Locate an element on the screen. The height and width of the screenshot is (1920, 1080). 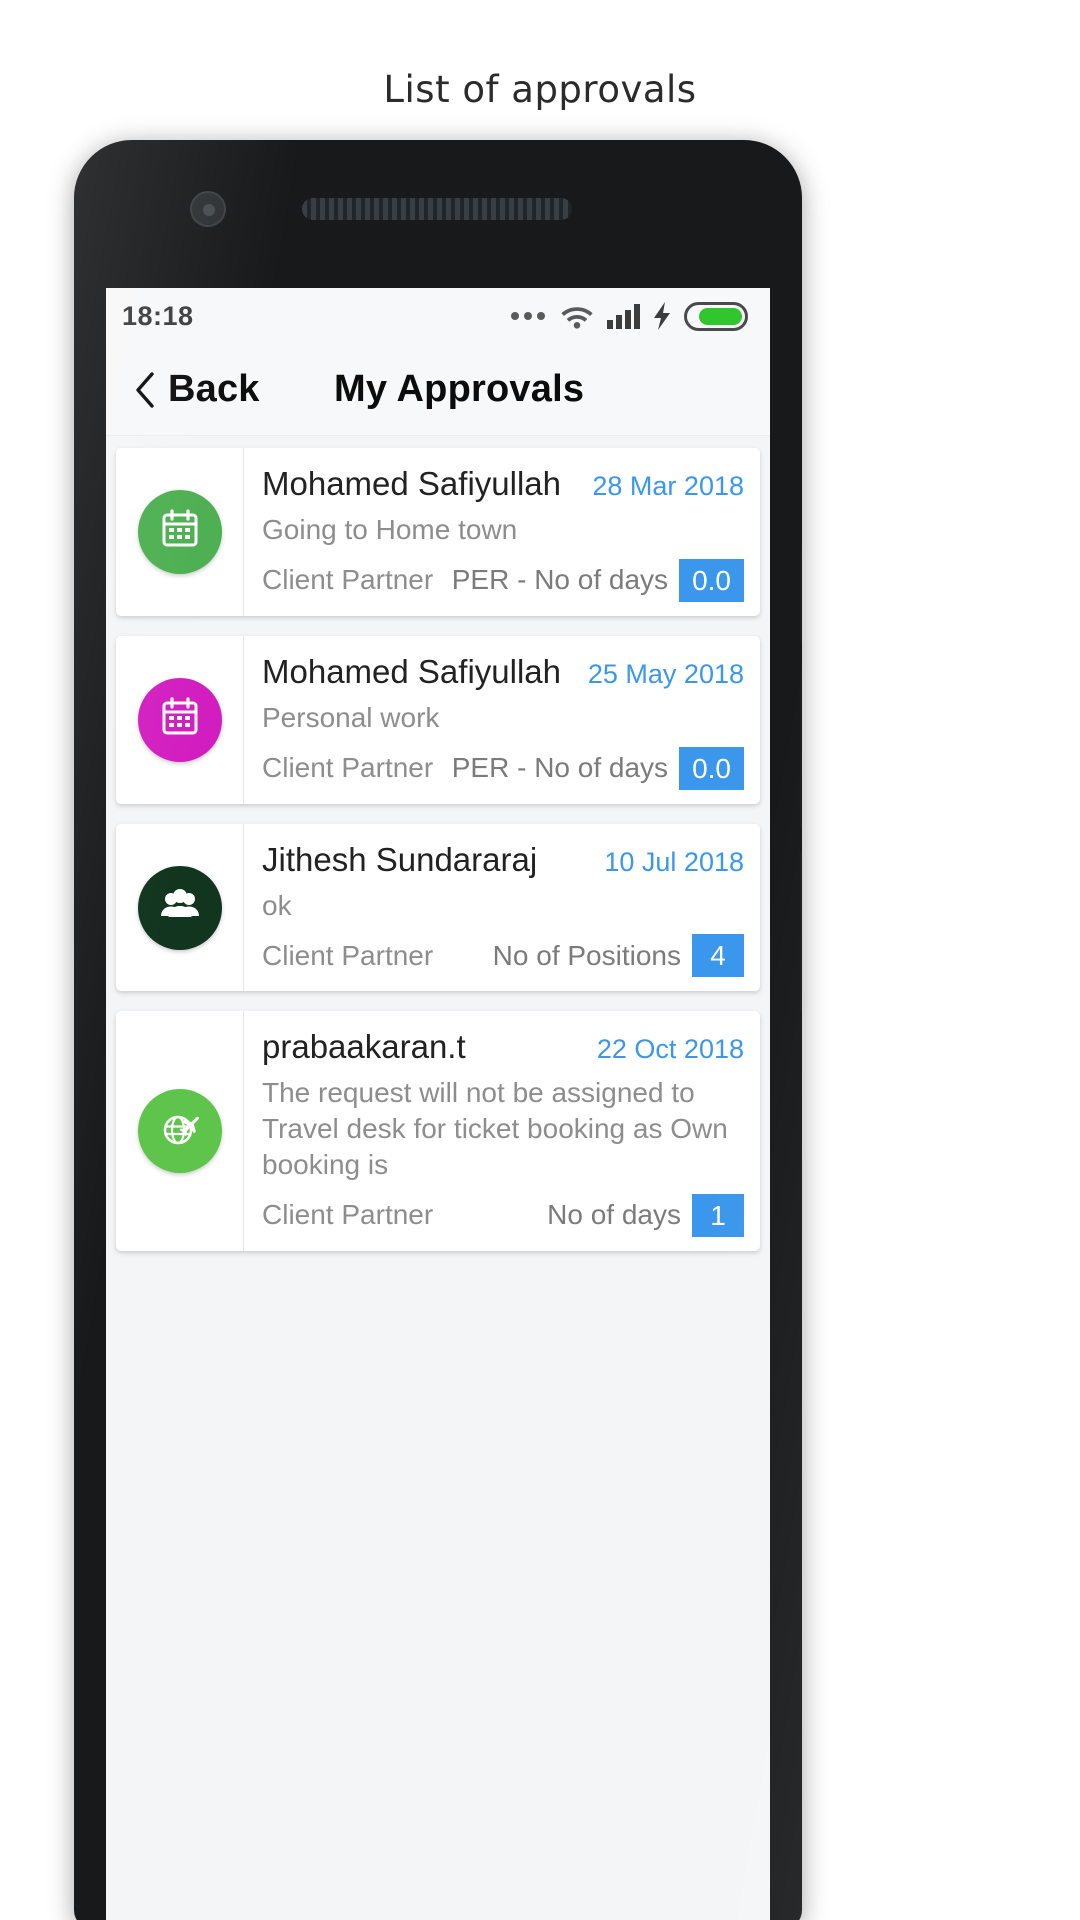
app-navigation-bar: Back My Approvals is located at coordinates (438, 390).